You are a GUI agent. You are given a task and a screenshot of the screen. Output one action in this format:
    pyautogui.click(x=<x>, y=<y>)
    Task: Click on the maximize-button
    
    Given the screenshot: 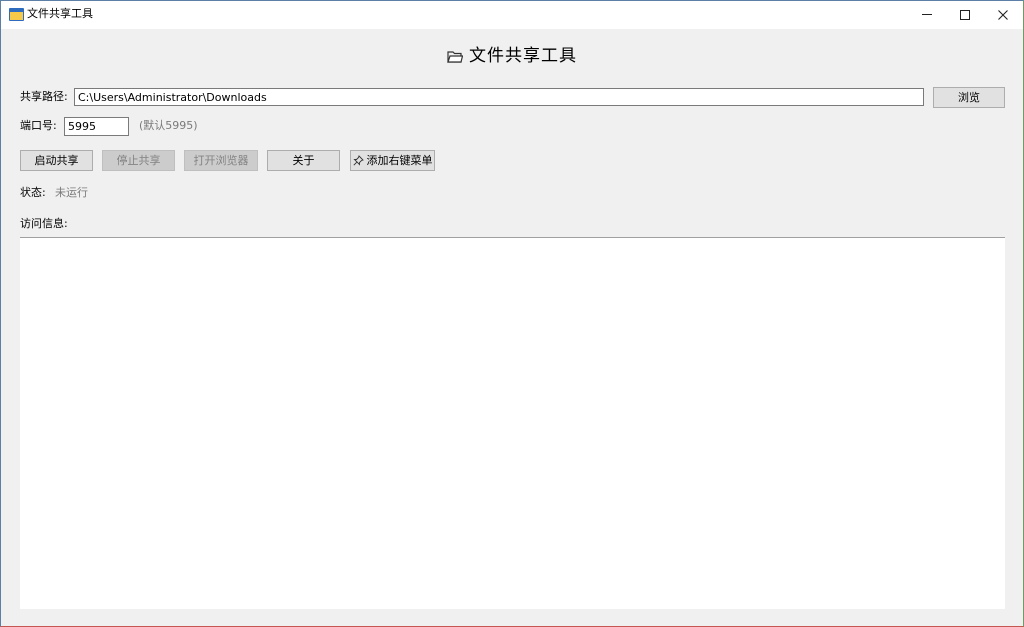 What is the action you would take?
    pyautogui.click(x=965, y=15)
    